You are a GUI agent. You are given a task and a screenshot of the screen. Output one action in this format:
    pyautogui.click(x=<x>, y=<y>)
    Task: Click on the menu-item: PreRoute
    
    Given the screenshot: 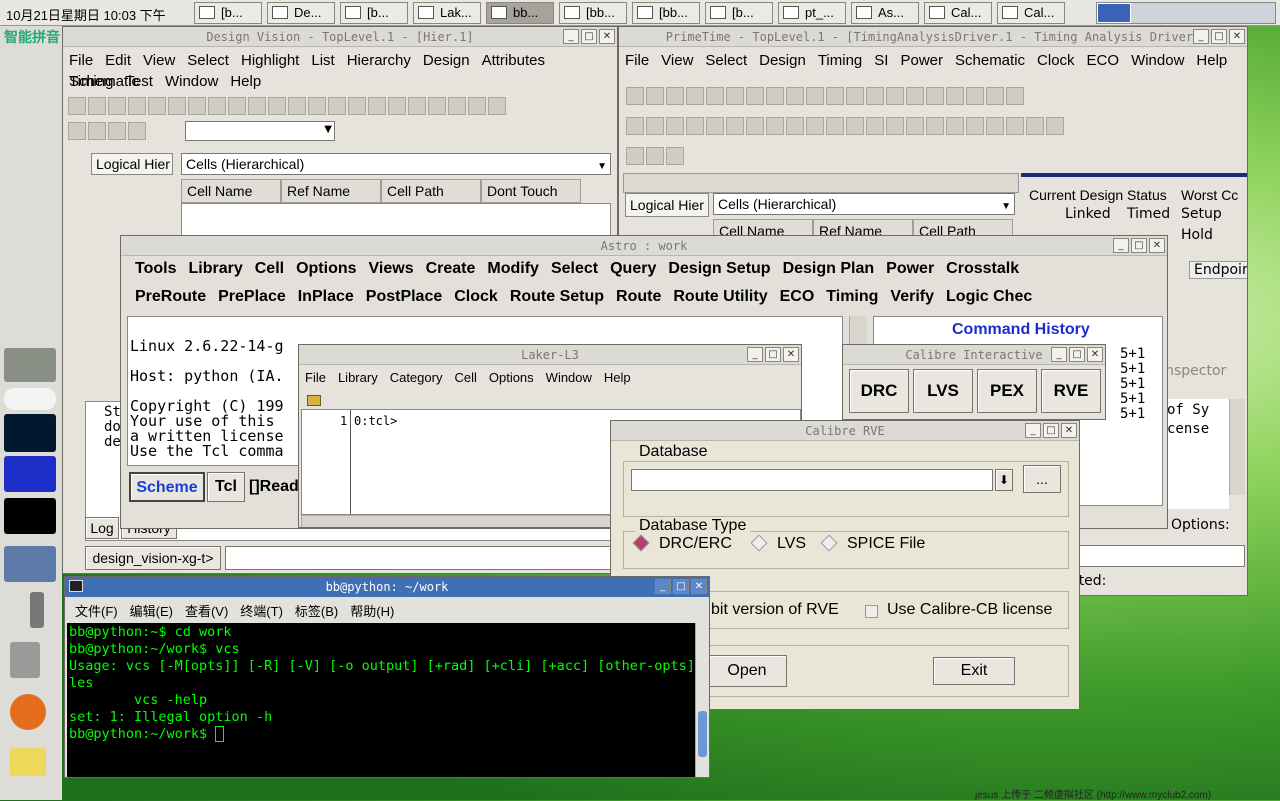 What is the action you would take?
    pyautogui.click(x=170, y=296)
    